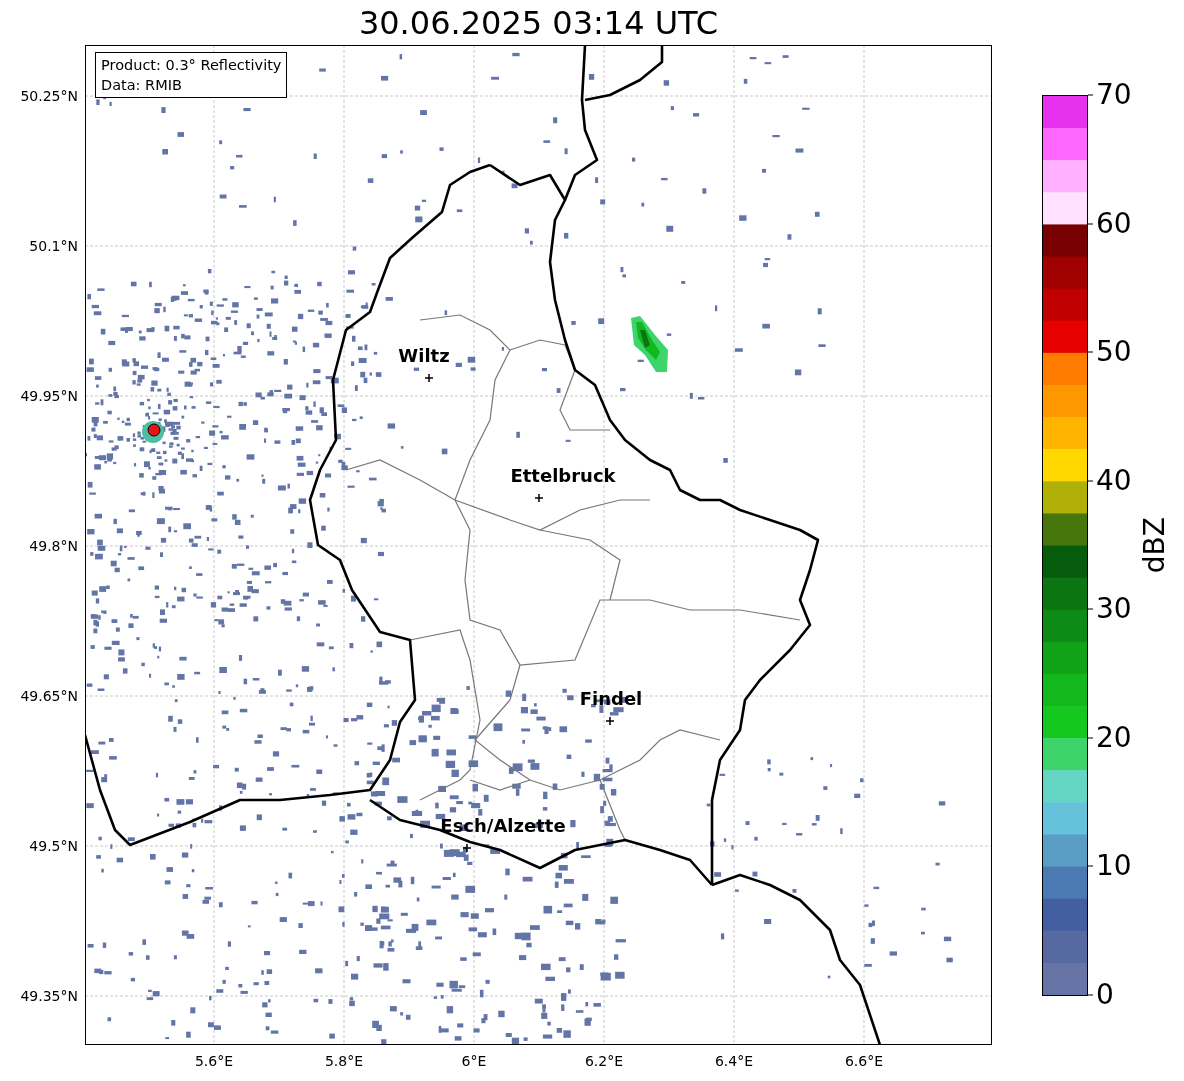 The image size is (1184, 1081). Describe the element at coordinates (214, 1061) in the screenshot. I see `longitude-label: 5.6°E` at that location.